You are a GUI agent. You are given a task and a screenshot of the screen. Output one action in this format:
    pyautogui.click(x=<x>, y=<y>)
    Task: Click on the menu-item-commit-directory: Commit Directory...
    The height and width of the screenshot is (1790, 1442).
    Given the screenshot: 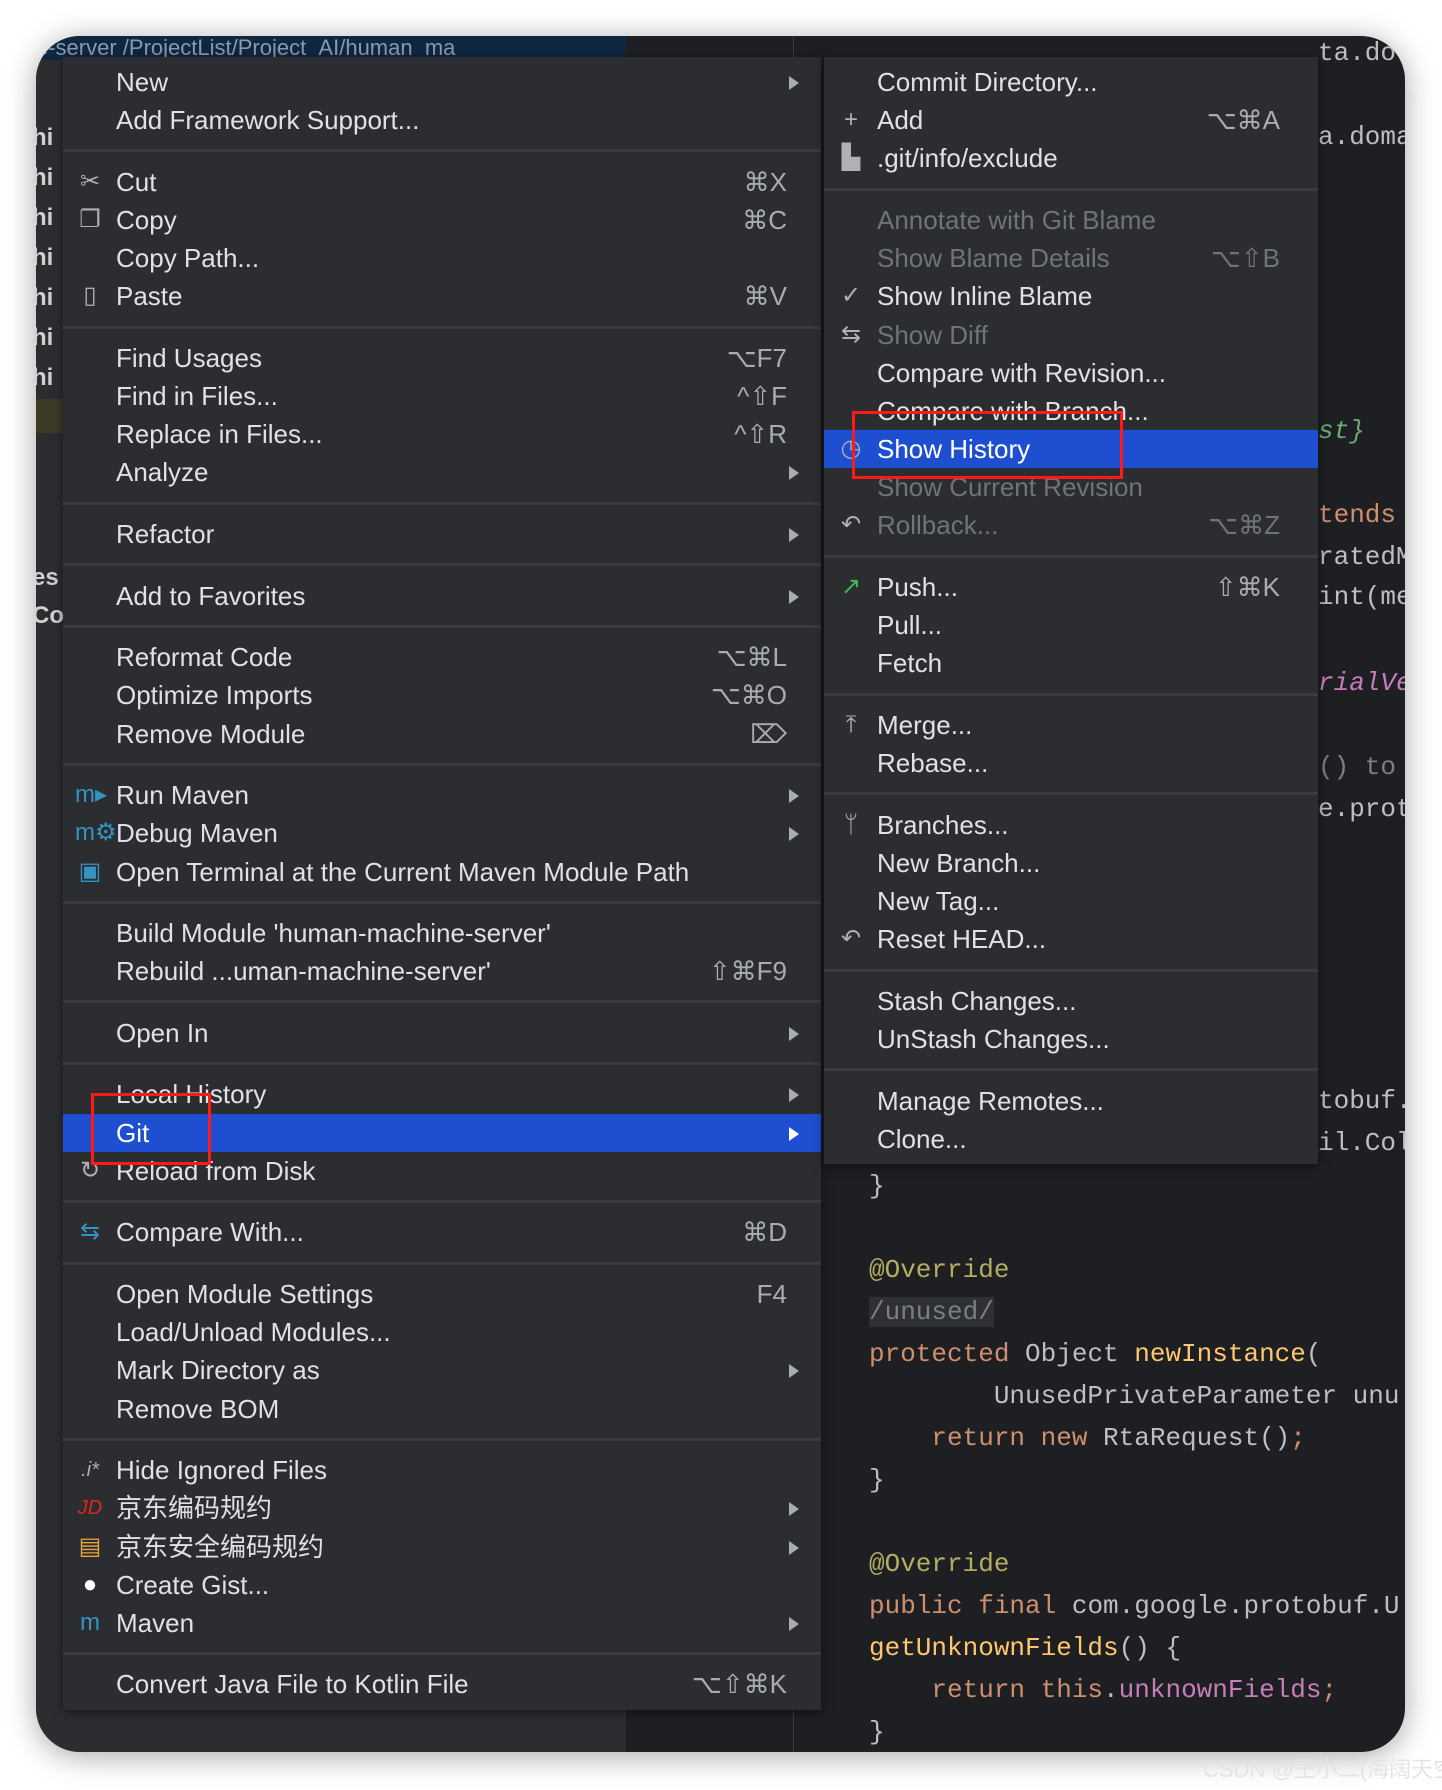 What is the action you would take?
    pyautogui.click(x=1071, y=82)
    